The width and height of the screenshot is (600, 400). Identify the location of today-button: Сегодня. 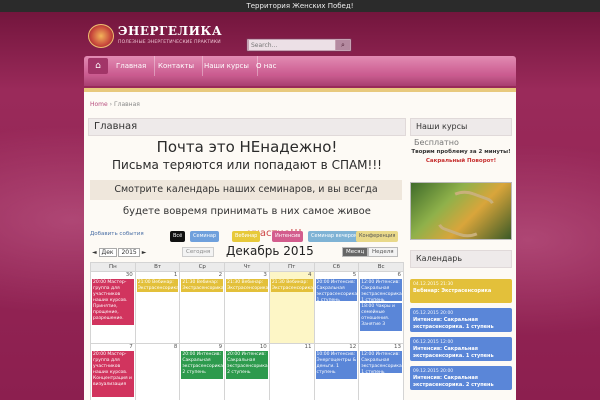
(198, 252).